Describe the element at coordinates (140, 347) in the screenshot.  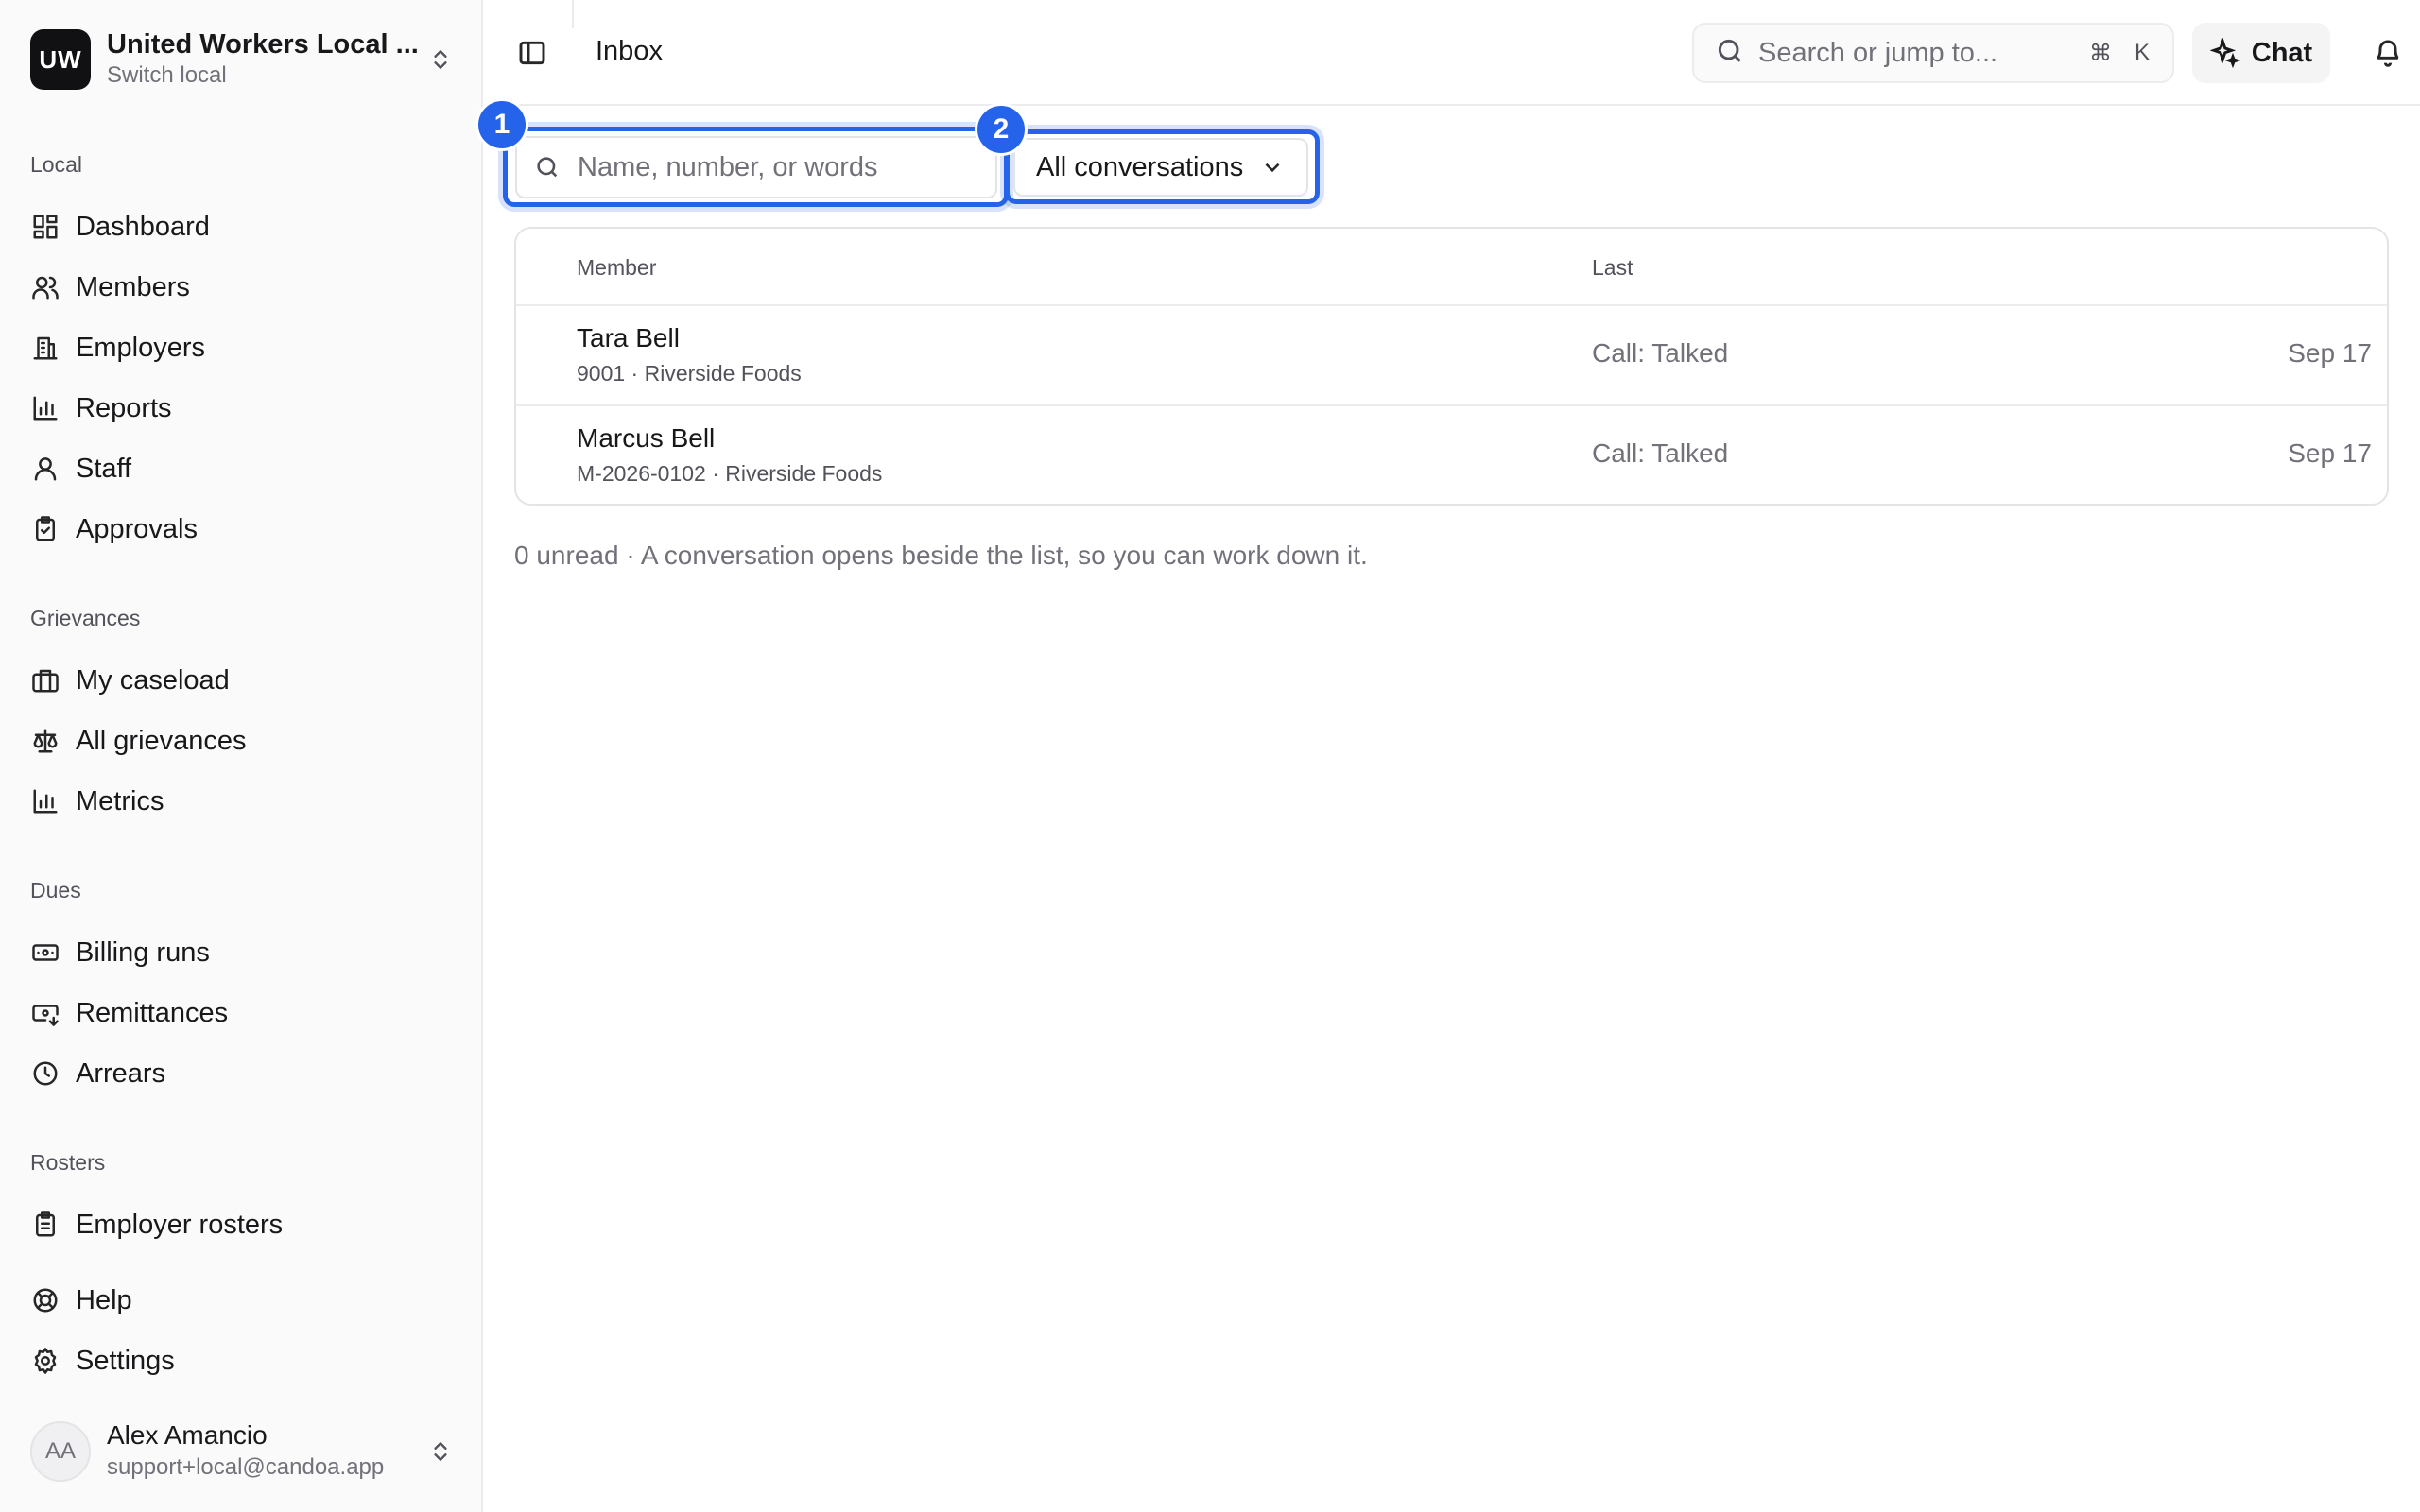
I see `sidebar-item-label: Employers` at that location.